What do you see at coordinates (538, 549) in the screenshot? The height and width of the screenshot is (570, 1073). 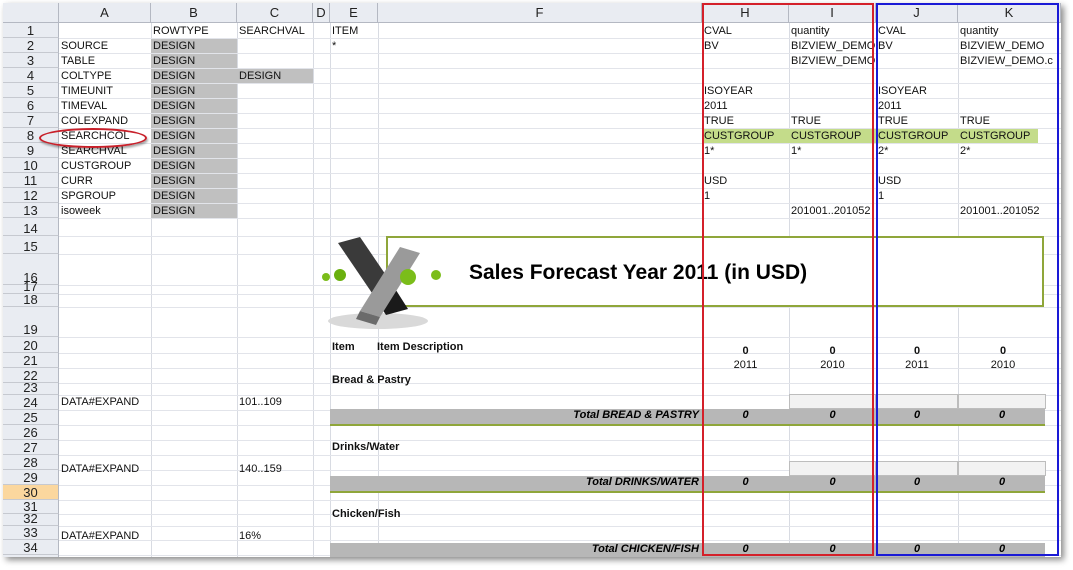 I see `total-label-chicken: Total CHICKEN/FISH` at bounding box center [538, 549].